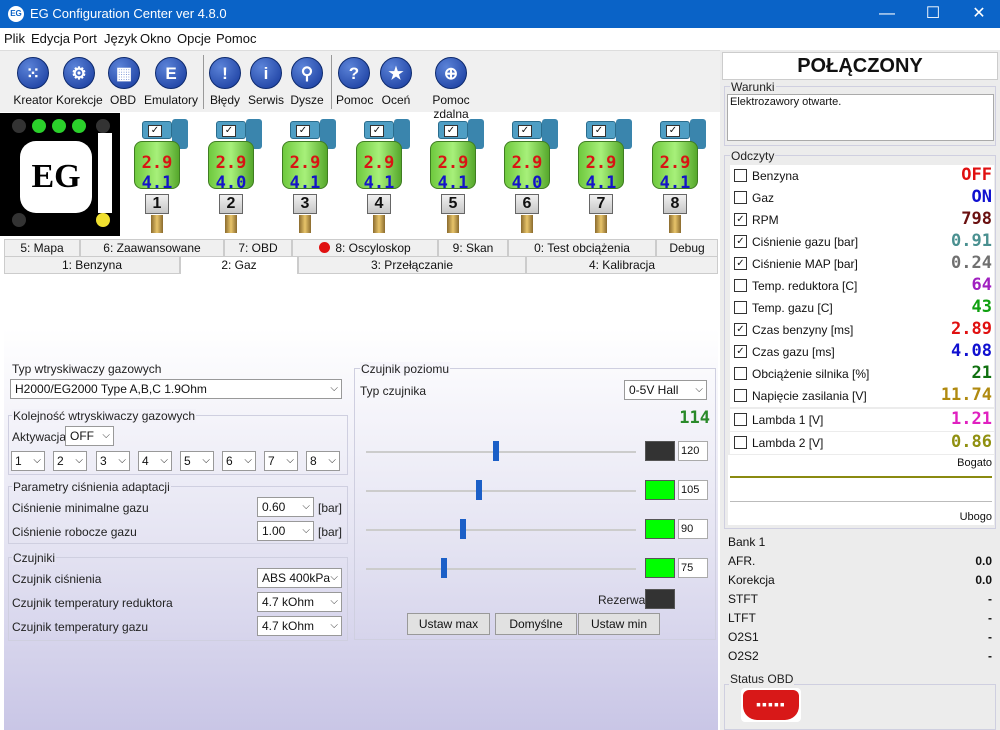 The image size is (1000, 730). Describe the element at coordinates (933, 14) in the screenshot. I see `maximize-button: ☐` at that location.